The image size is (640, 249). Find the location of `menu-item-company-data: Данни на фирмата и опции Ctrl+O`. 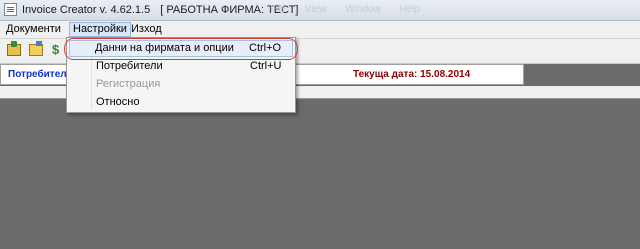

menu-item-company-data: Данни на фирмата и опции Ctrl+O is located at coordinates (181, 48).